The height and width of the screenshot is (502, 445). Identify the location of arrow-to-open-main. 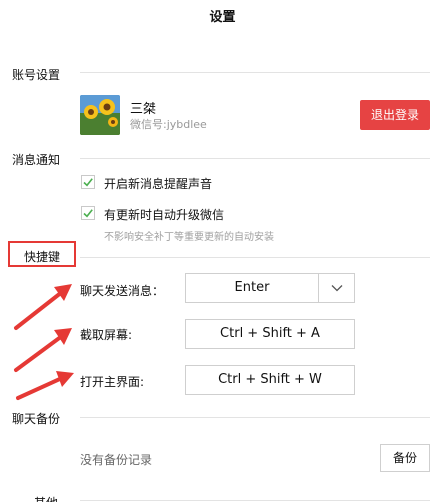
(45, 385).